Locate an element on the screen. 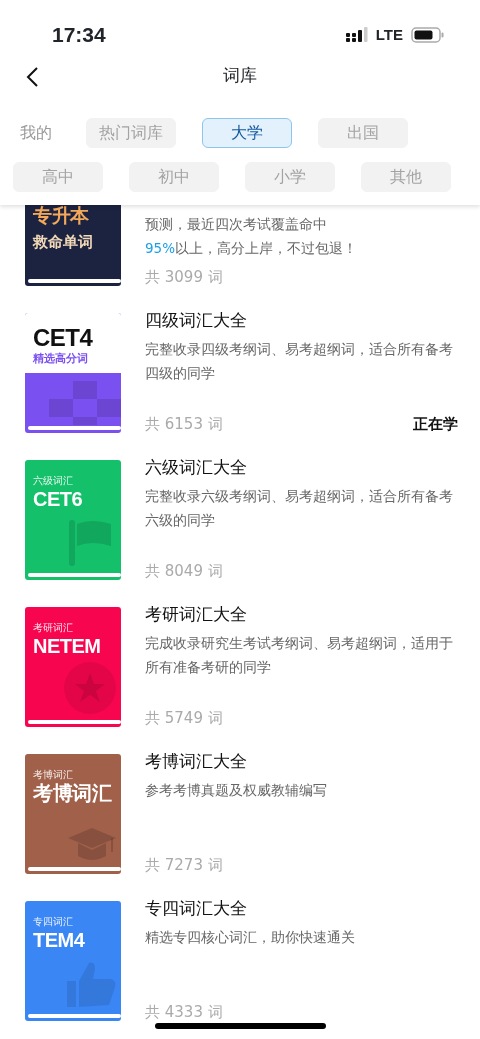  book-description: 预测，最近四次考试覆盖命中 is located at coordinates (236, 224).